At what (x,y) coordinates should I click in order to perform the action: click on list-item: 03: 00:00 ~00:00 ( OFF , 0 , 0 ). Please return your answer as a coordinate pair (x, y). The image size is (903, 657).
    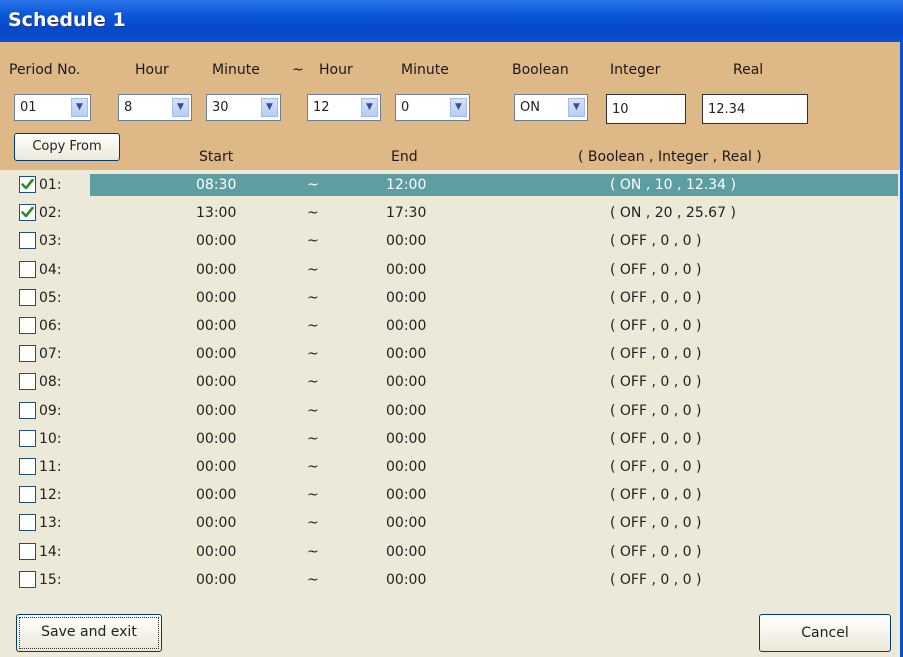
    Looking at the image, I should click on (450, 241).